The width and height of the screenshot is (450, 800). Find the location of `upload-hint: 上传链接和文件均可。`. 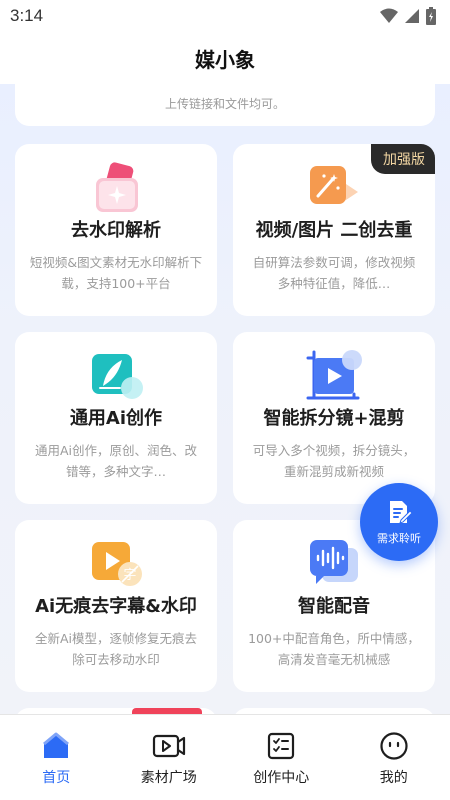

upload-hint: 上传链接和文件均可。 is located at coordinates (224, 104).